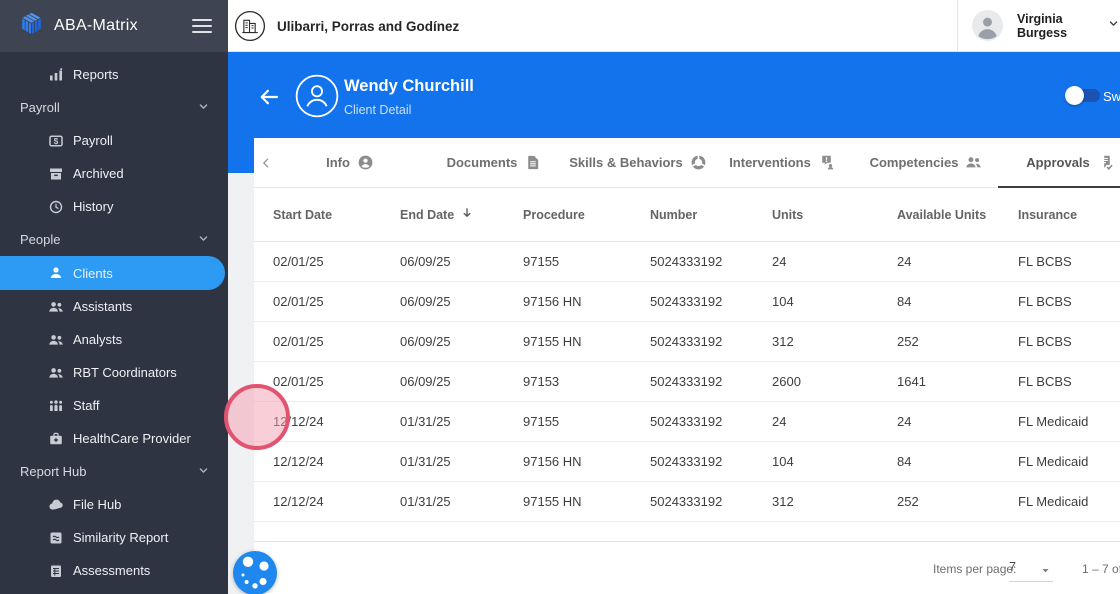 The width and height of the screenshot is (1120, 594). I want to click on company-building-icon, so click(250, 26).